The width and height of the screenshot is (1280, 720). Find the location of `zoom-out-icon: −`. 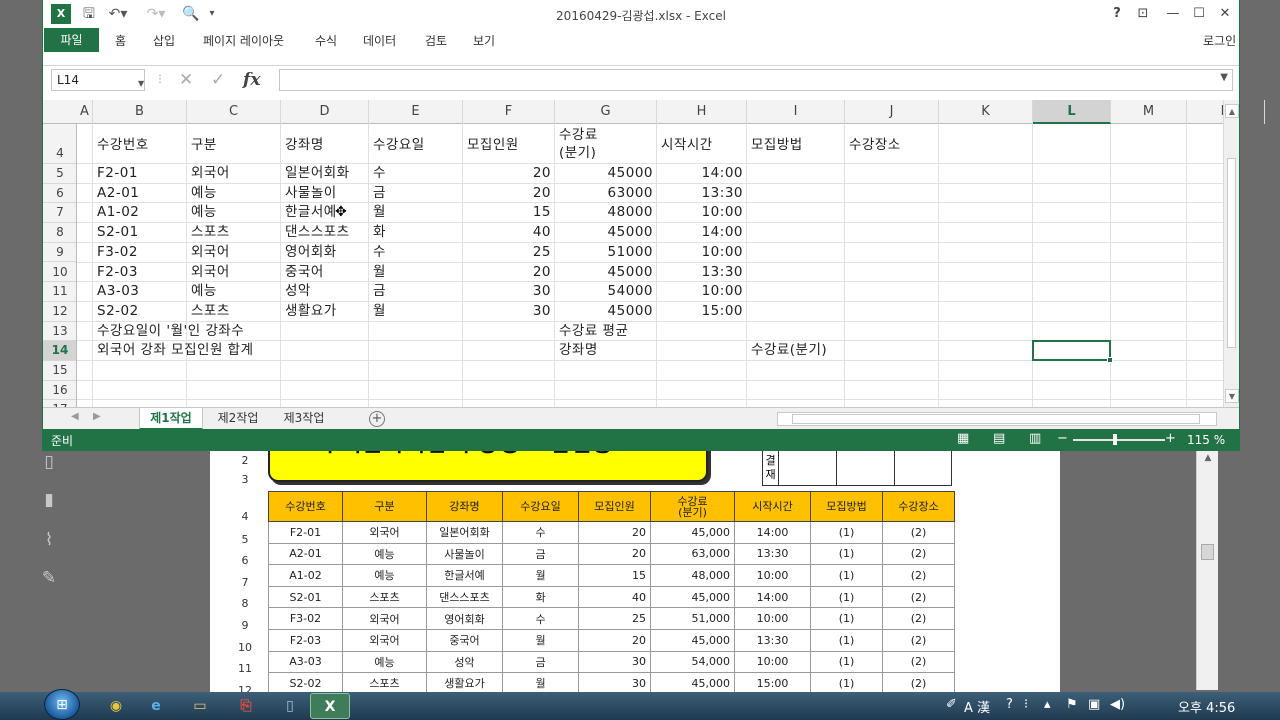

zoom-out-icon: − is located at coordinates (1062, 438).